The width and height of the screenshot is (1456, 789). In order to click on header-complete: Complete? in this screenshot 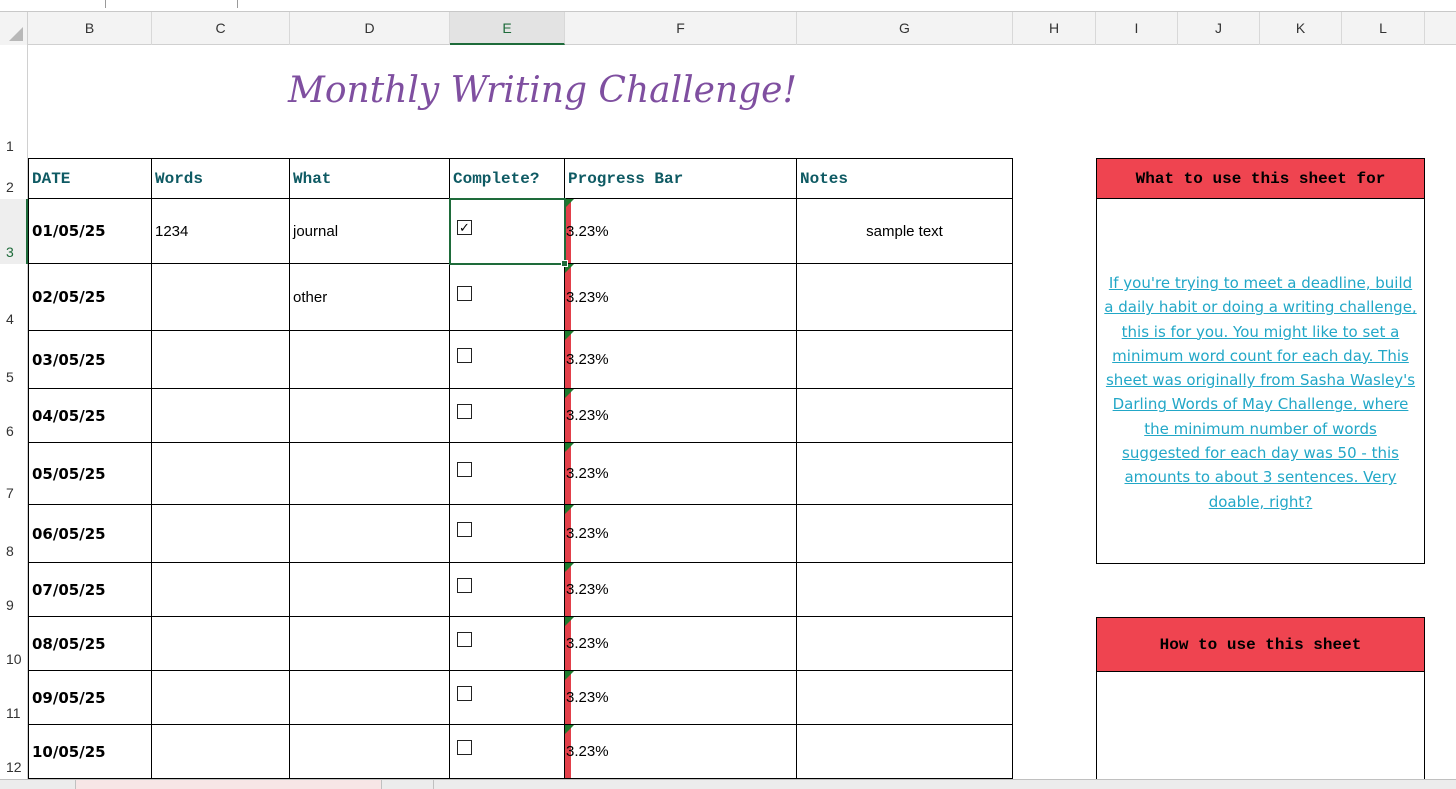, I will do `click(507, 178)`.